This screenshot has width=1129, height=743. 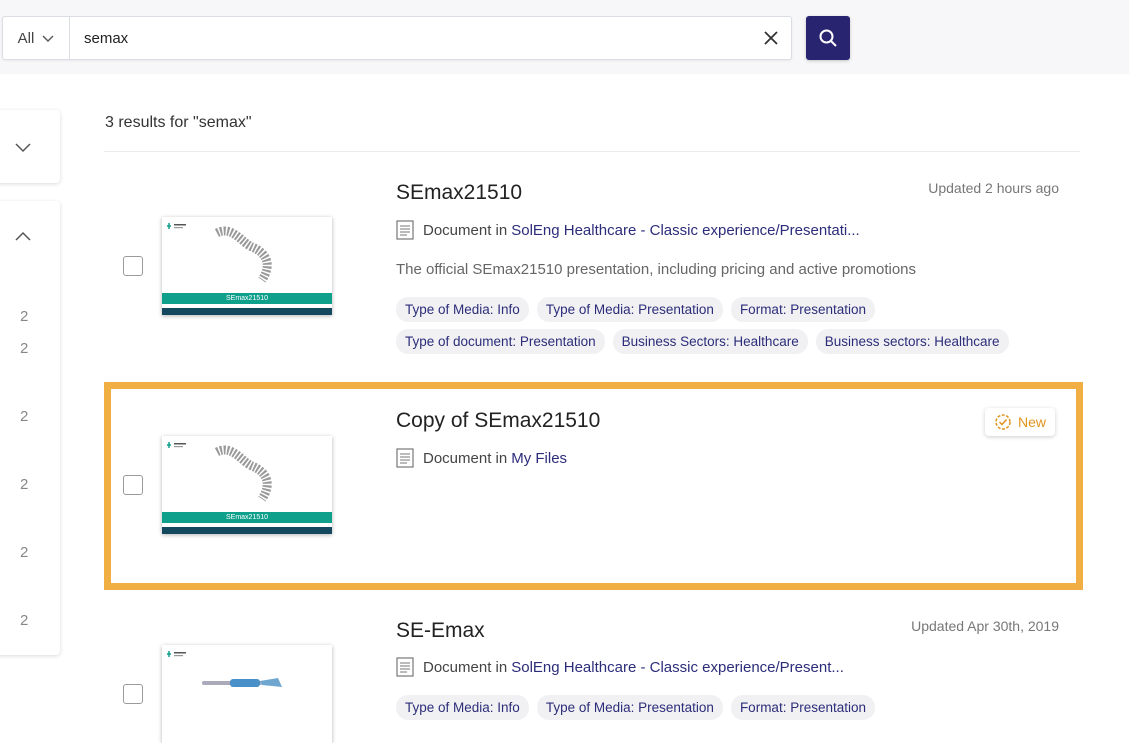 What do you see at coordinates (993, 188) in the screenshot?
I see `updated-time: Updated 2 hours ago` at bounding box center [993, 188].